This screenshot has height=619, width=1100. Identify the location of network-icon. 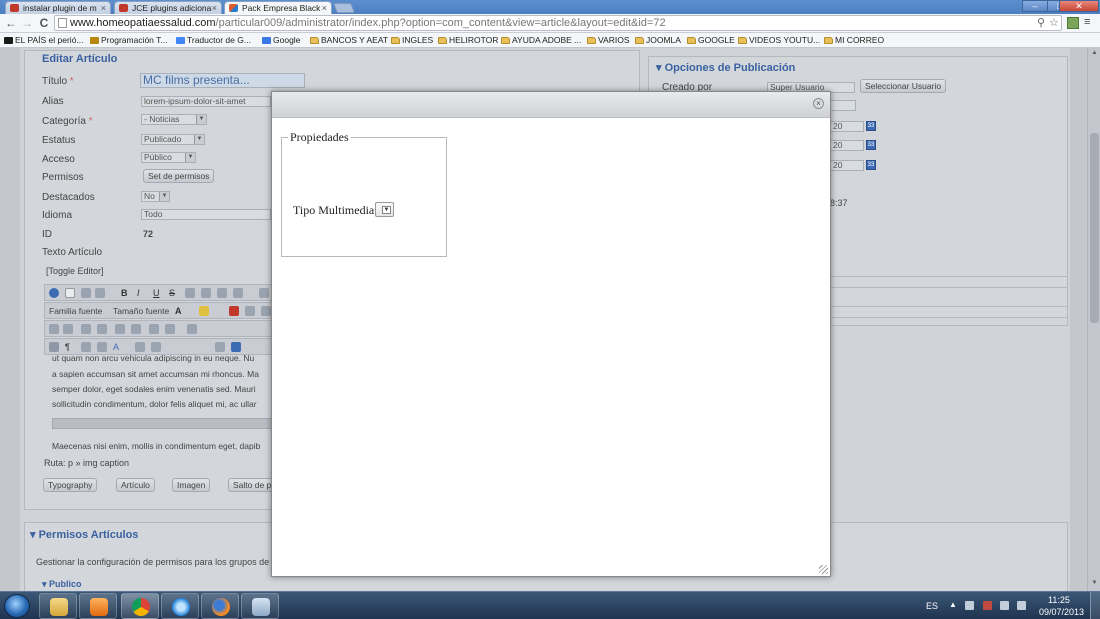
(1021, 605).